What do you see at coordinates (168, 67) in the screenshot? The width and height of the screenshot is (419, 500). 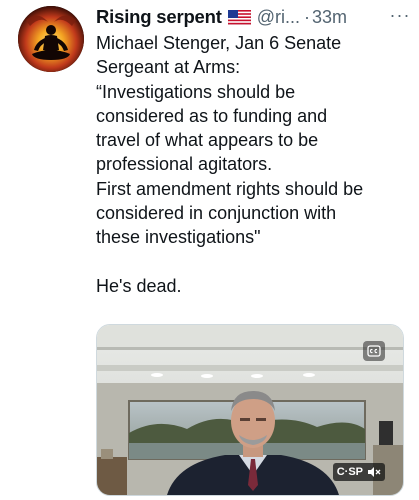 I see `tweet-text-line: Sergeant at Arms:` at bounding box center [168, 67].